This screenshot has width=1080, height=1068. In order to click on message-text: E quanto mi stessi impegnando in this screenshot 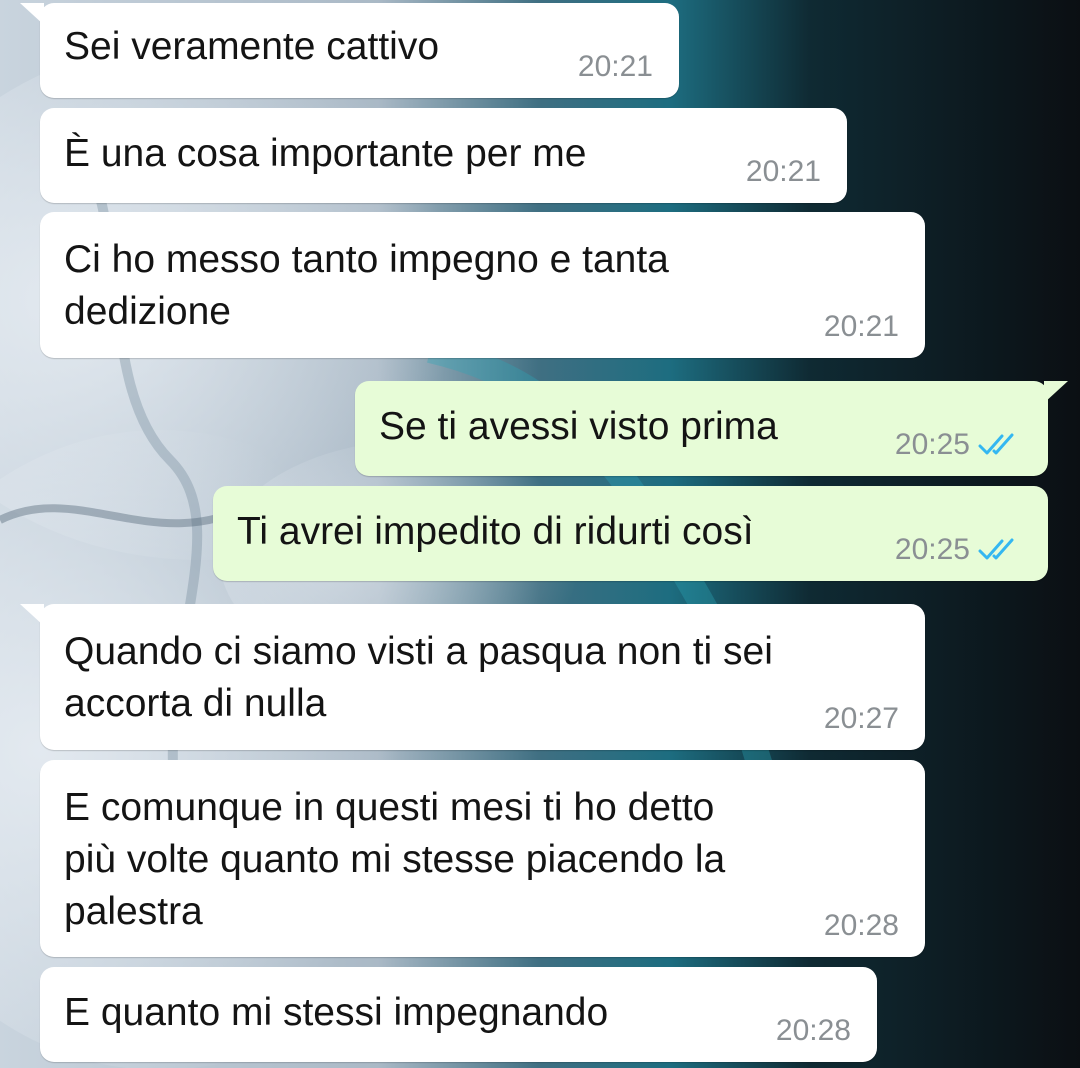, I will do `click(336, 1012)`.